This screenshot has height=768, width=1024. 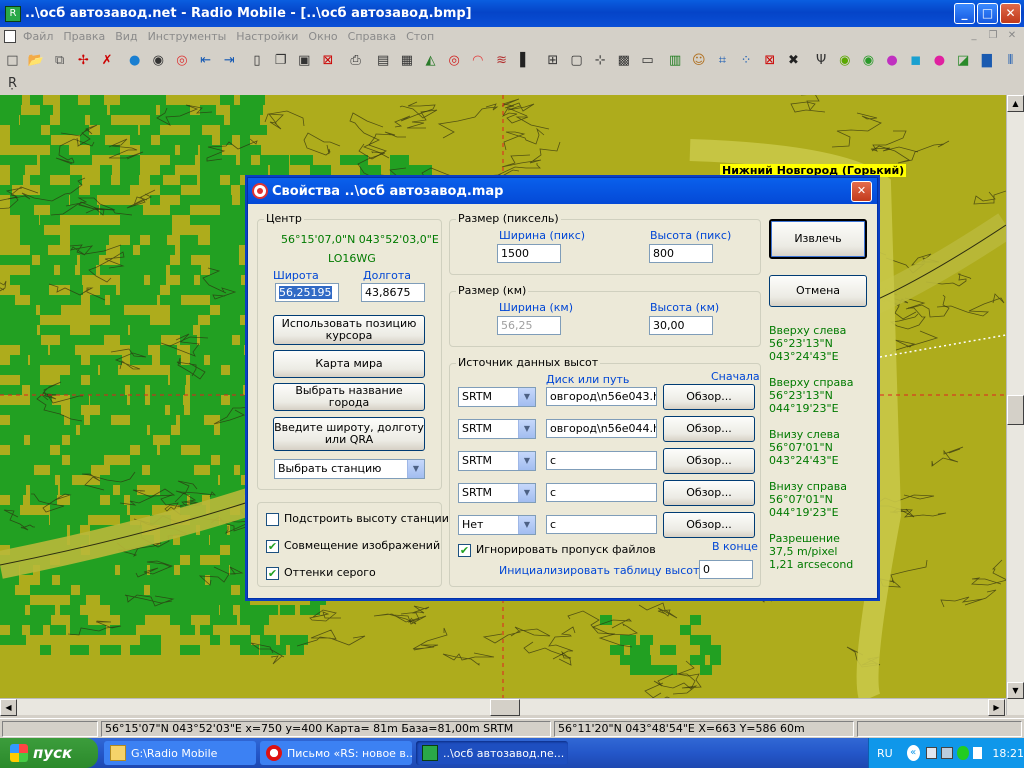 I want to click on show-hidden-icon: «, so click(x=913, y=753).